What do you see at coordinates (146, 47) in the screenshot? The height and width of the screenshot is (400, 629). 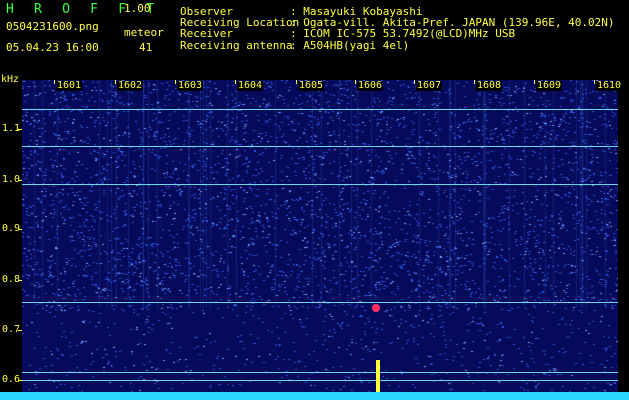 I see `meteor-count: 41` at bounding box center [146, 47].